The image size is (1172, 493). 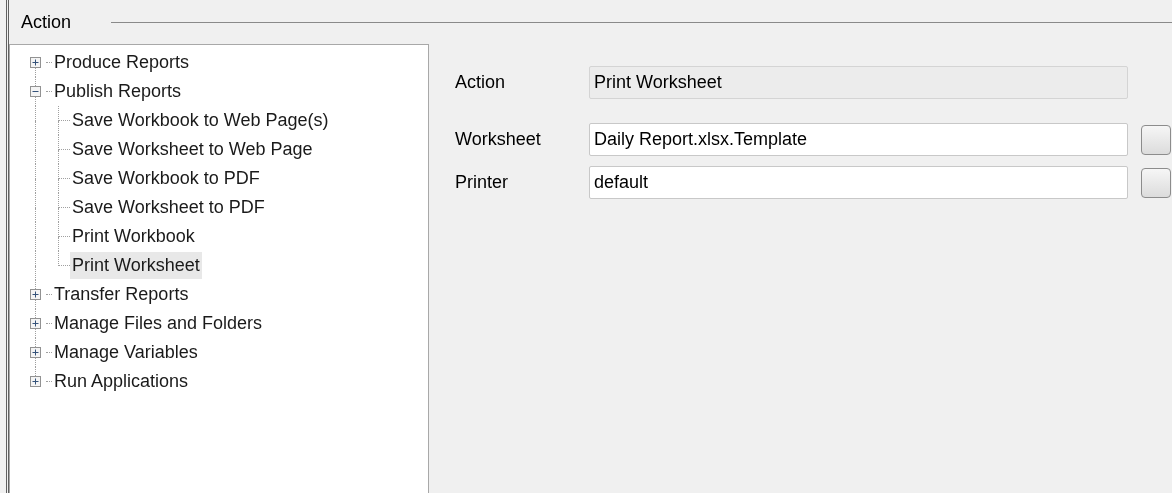 I want to click on tree-item: Produce Reports, so click(x=122, y=62).